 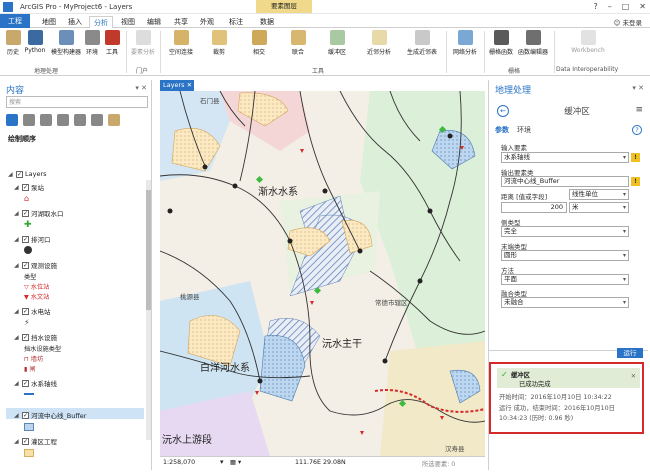 I want to click on run-button: 运行, so click(x=630, y=353).